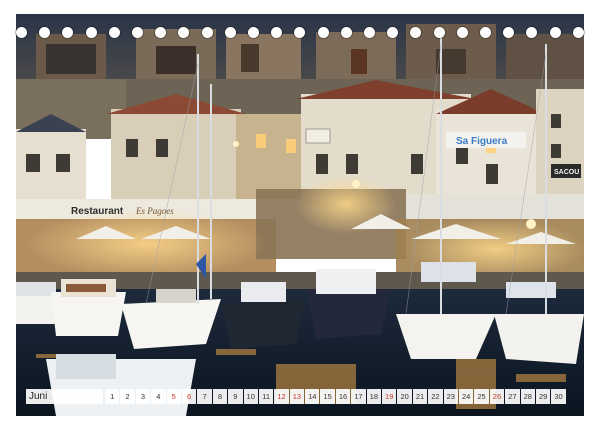 This screenshot has height=431, width=600. What do you see at coordinates (250, 396) in the screenshot?
I see `day-cell: 10` at bounding box center [250, 396].